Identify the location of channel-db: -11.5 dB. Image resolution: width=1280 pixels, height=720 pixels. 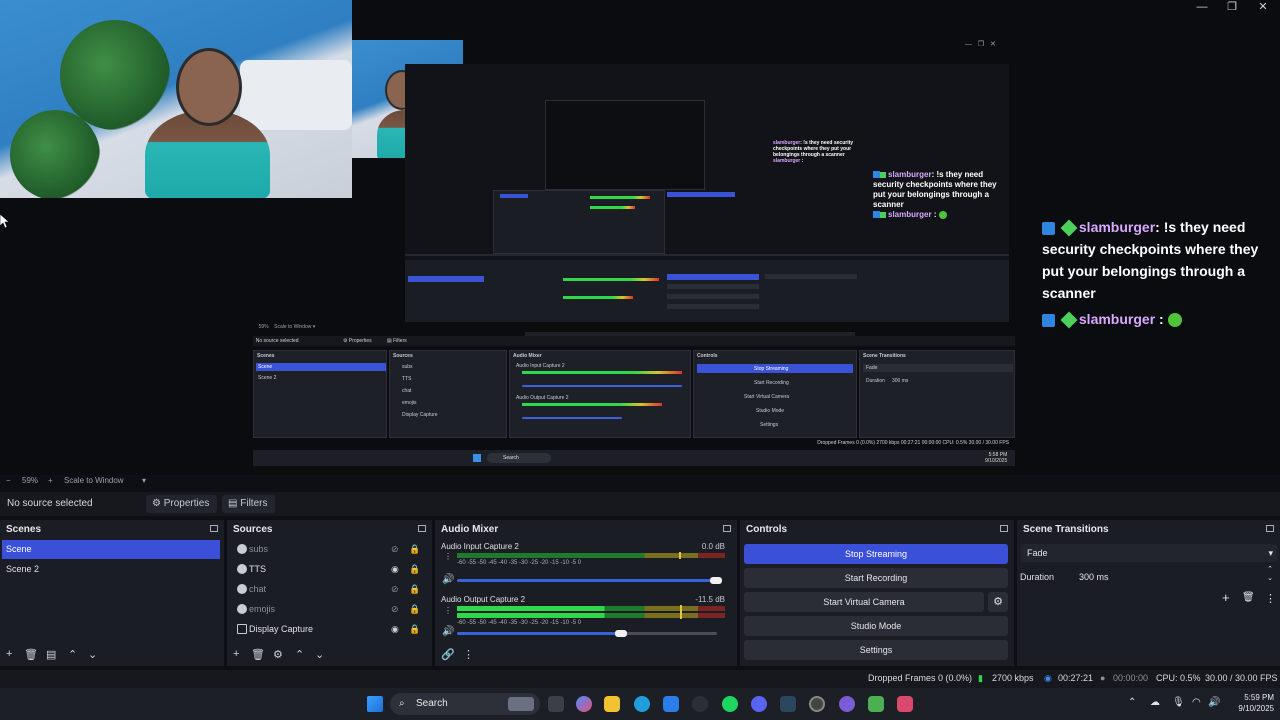
(710, 599).